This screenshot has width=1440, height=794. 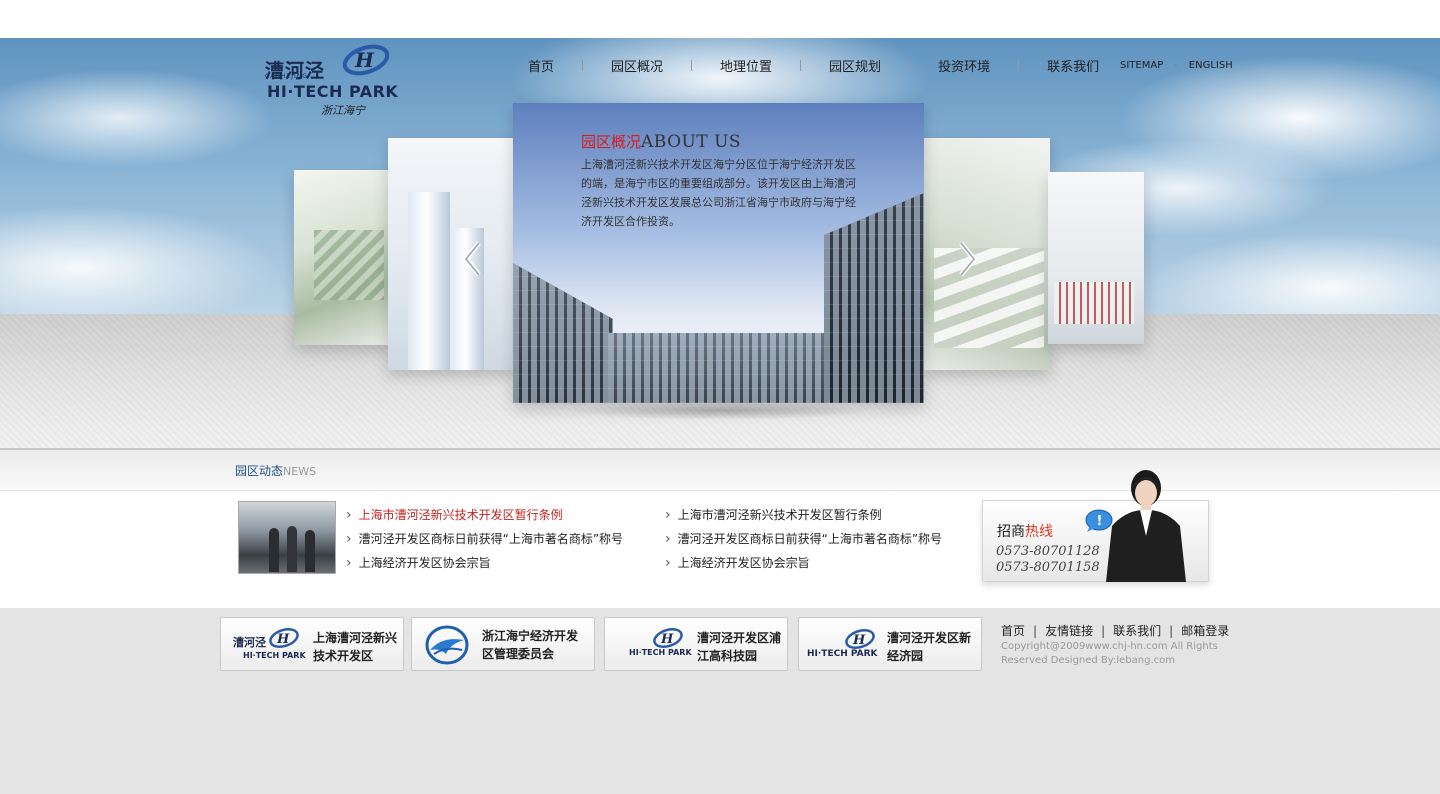 I want to click on main-nav: 首页 园区概况 地理位置 园区规划 投资环境 联系我们, so click(x=813, y=65).